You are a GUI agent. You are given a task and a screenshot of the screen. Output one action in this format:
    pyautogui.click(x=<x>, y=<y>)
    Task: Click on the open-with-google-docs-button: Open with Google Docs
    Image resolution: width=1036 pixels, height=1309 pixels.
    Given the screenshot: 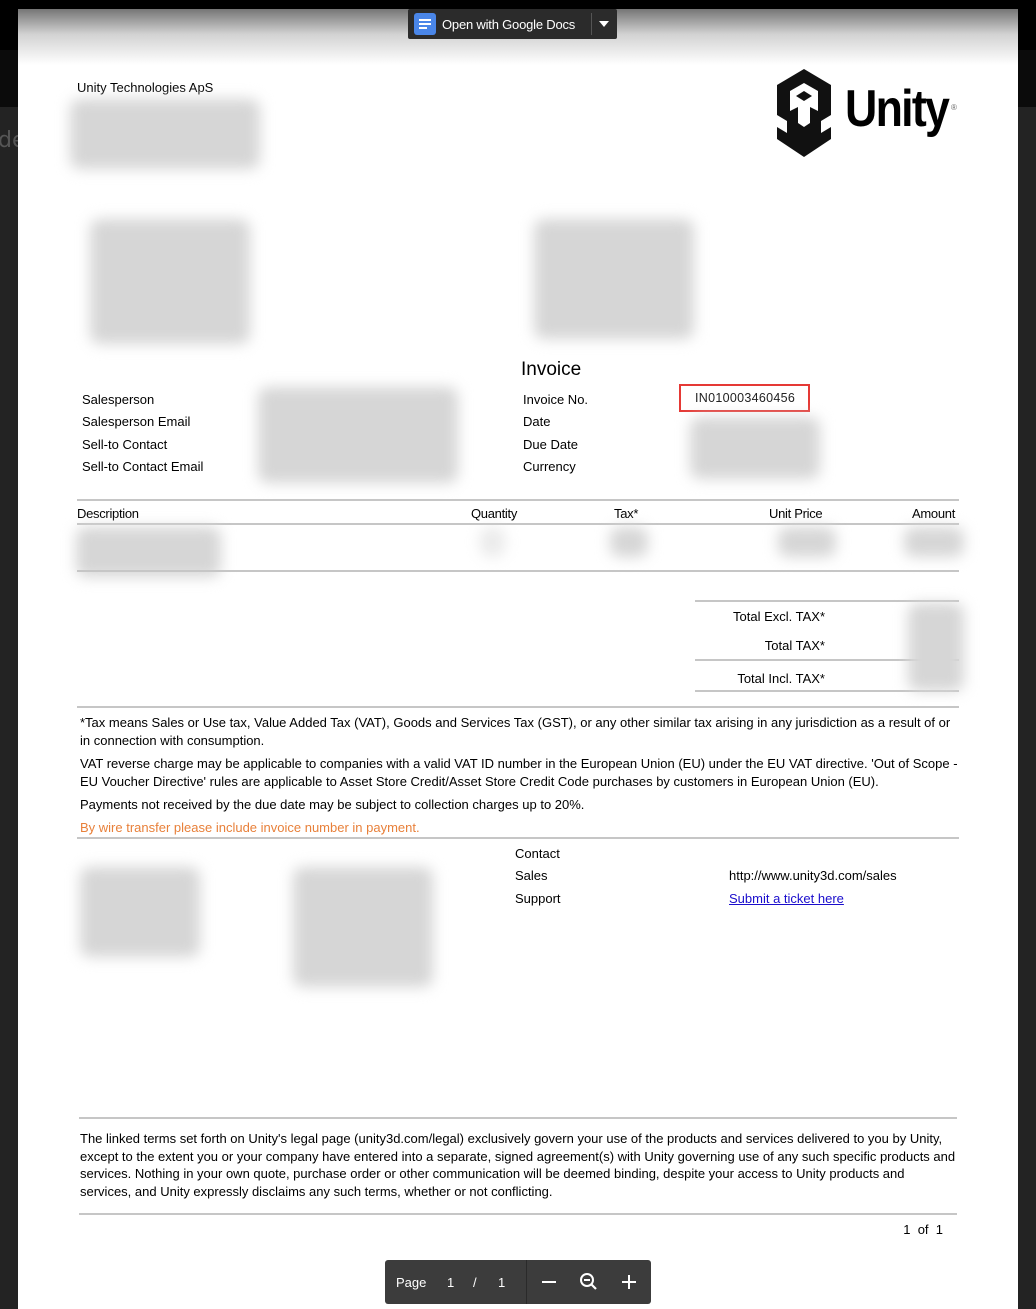 What is the action you would take?
    pyautogui.click(x=512, y=24)
    